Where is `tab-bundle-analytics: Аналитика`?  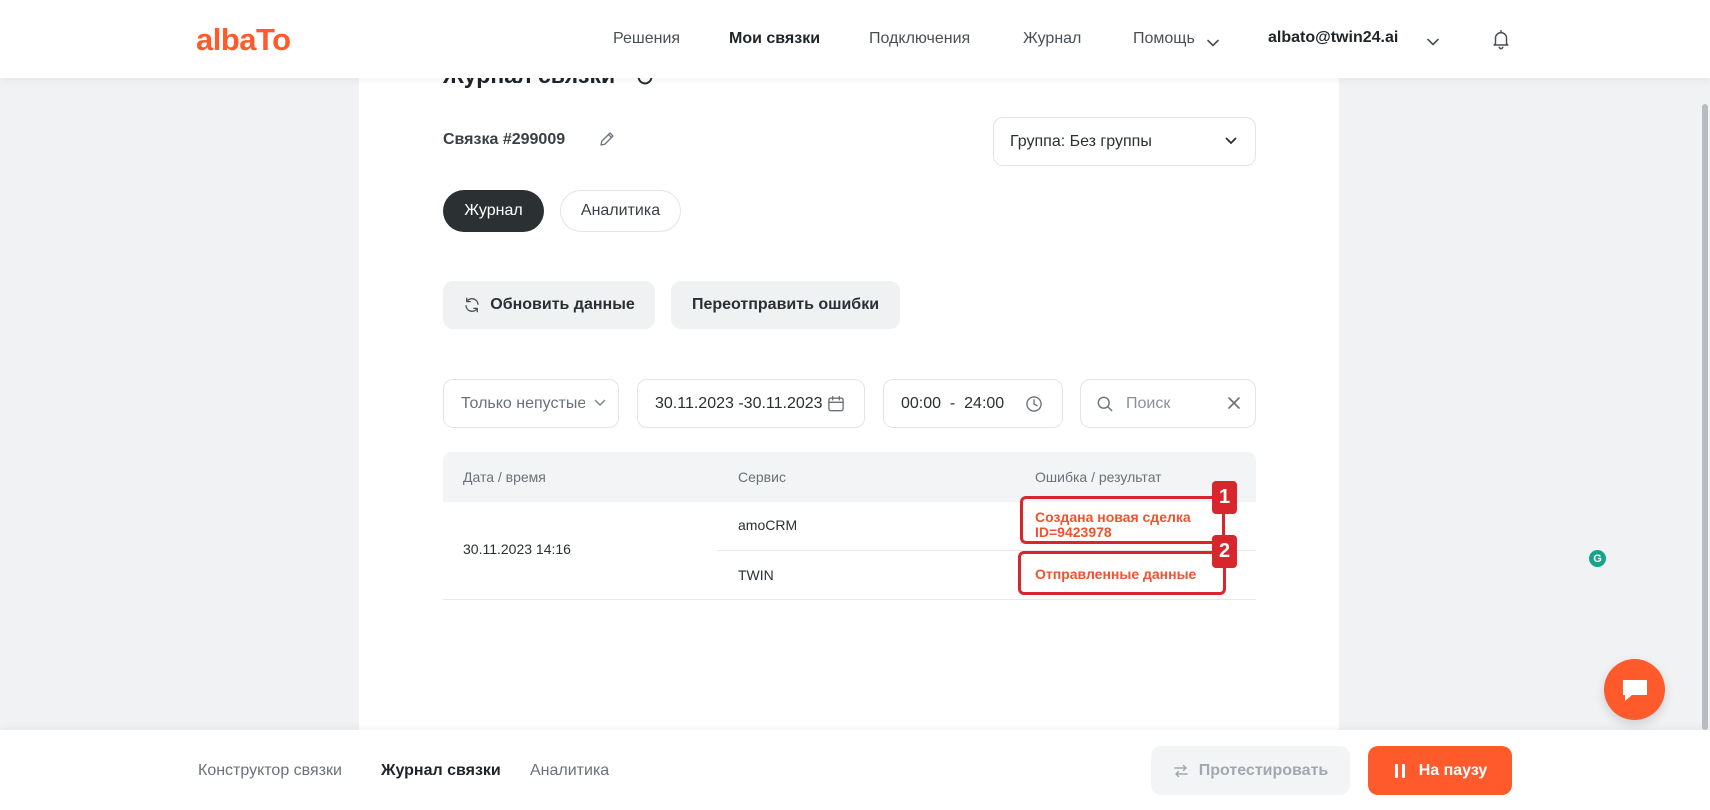
tab-bundle-analytics: Аналитика is located at coordinates (569, 771).